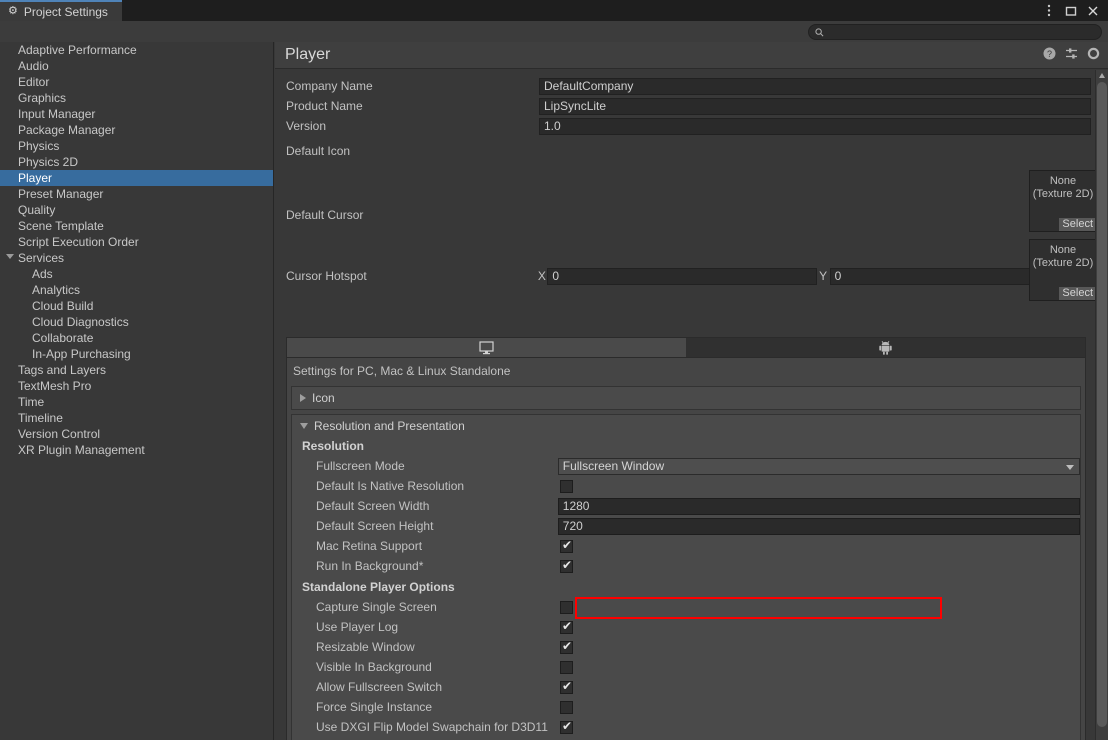 This screenshot has width=1108, height=740. Describe the element at coordinates (136, 338) in the screenshot. I see `sidebar-item-collaborate: Collaborate` at that location.